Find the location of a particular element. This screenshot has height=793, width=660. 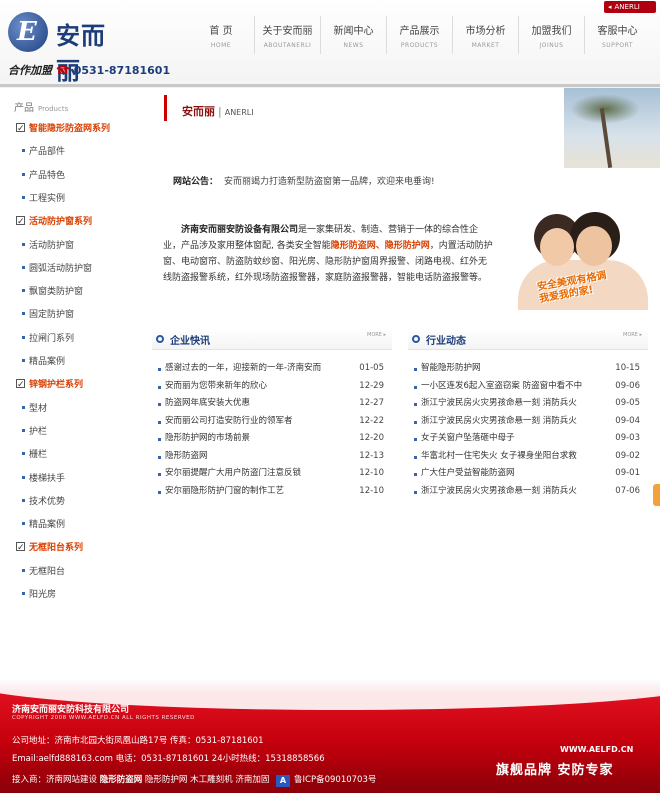

news-item: 安而丽为您带来新年的欣心 12-29 is located at coordinates (272, 387).